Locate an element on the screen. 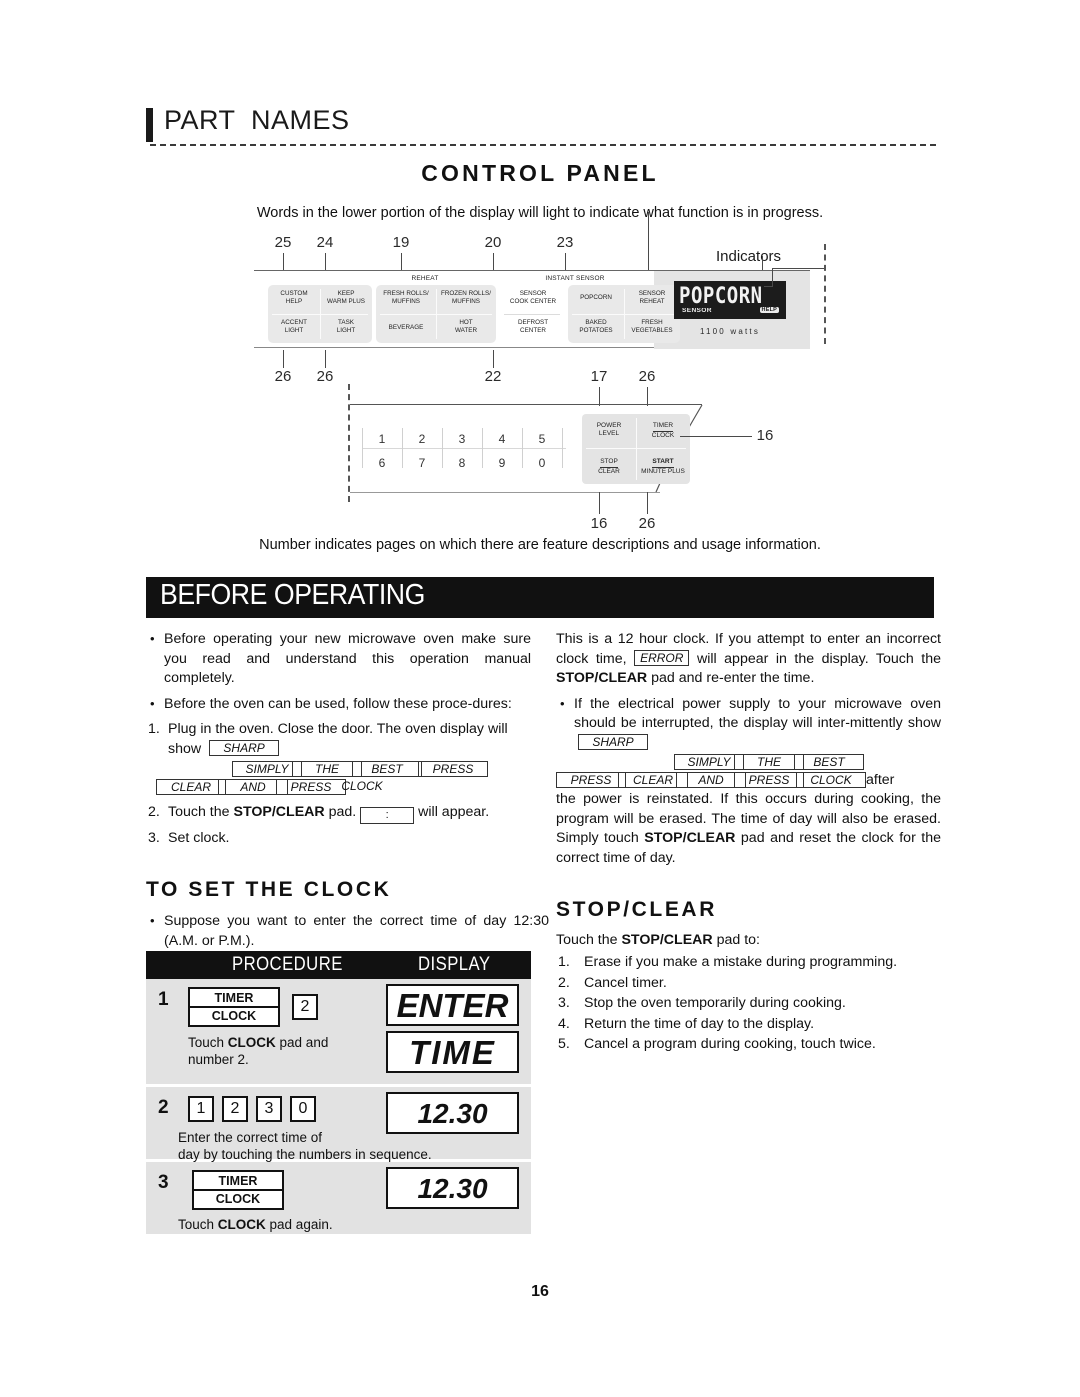  key-3: 3 is located at coordinates (462, 439).